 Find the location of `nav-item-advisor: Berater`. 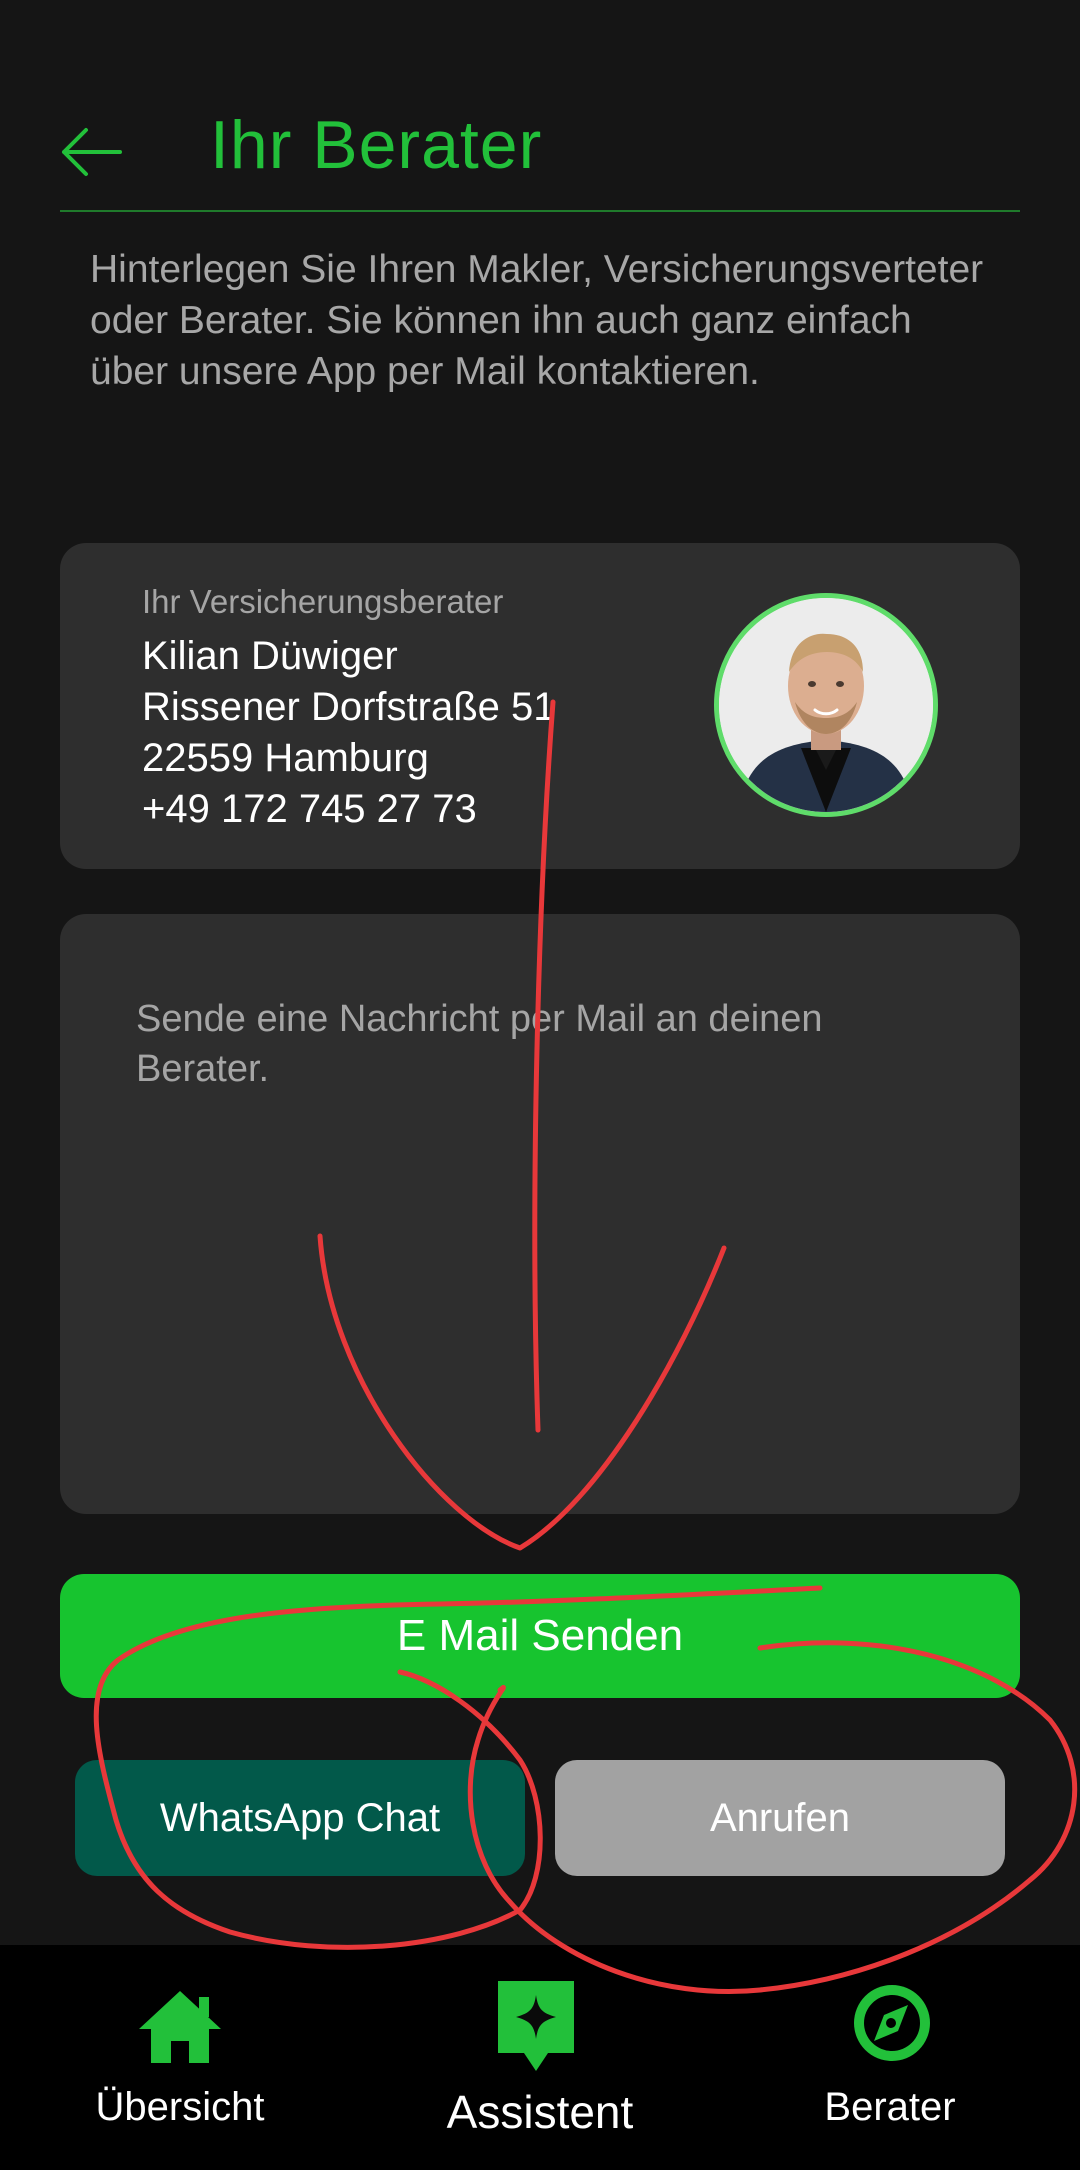

nav-item-advisor: Berater is located at coordinates (890, 2057).